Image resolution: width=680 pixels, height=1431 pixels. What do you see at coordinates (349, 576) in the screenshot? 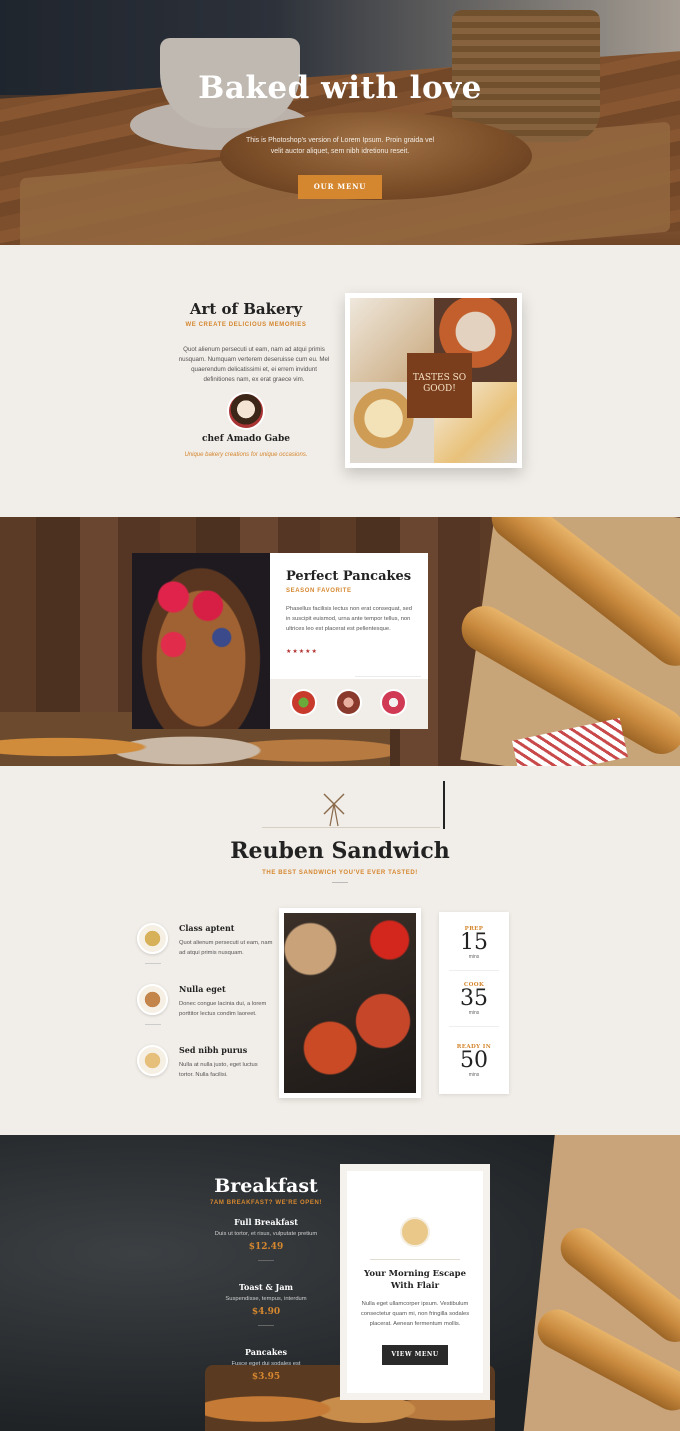
I see `pancakes-title: Perfect Pancakes` at bounding box center [349, 576].